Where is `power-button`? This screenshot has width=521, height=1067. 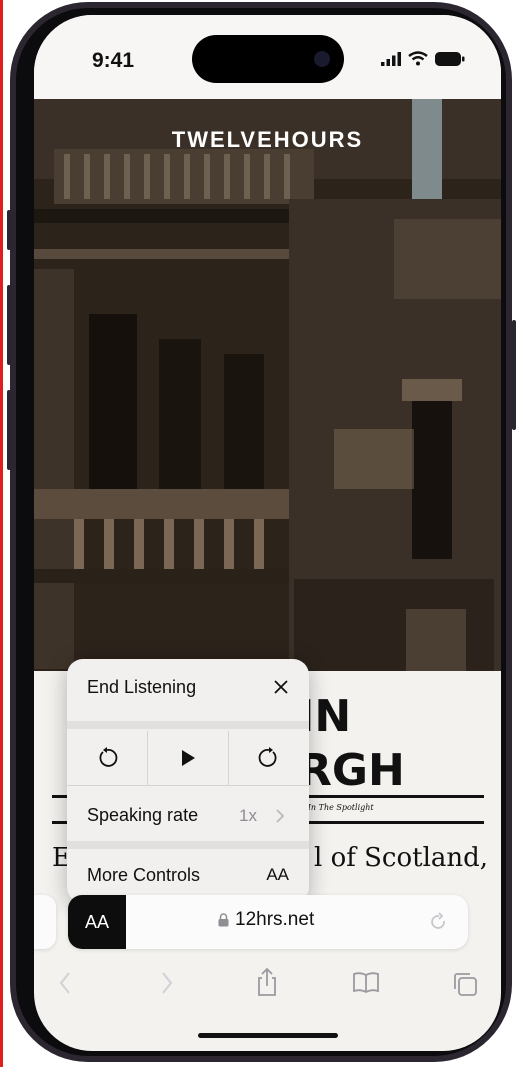 power-button is located at coordinates (514, 375).